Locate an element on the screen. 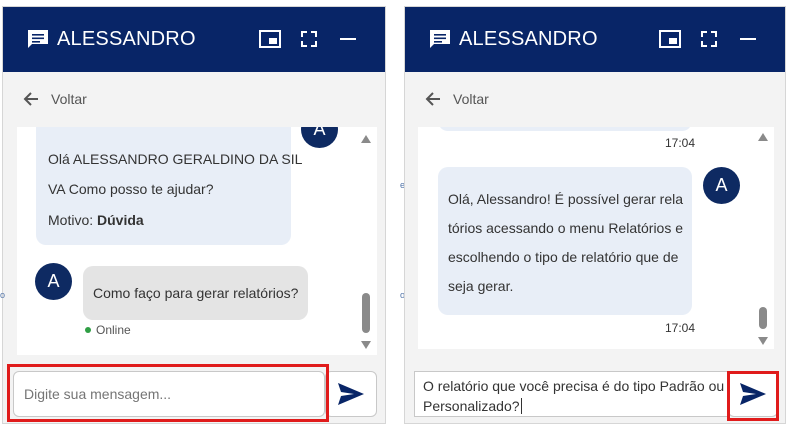  reply-line-3: escolhendo o tipo de relatório que de is located at coordinates (563, 257).